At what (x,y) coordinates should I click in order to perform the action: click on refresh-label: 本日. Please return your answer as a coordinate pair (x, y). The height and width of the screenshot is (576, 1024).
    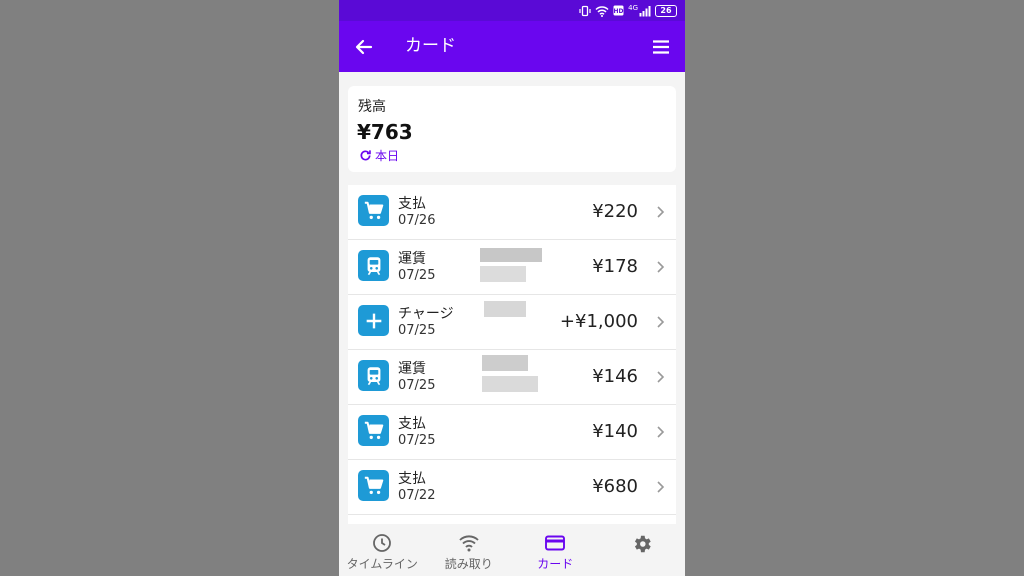
    Looking at the image, I should click on (387, 156).